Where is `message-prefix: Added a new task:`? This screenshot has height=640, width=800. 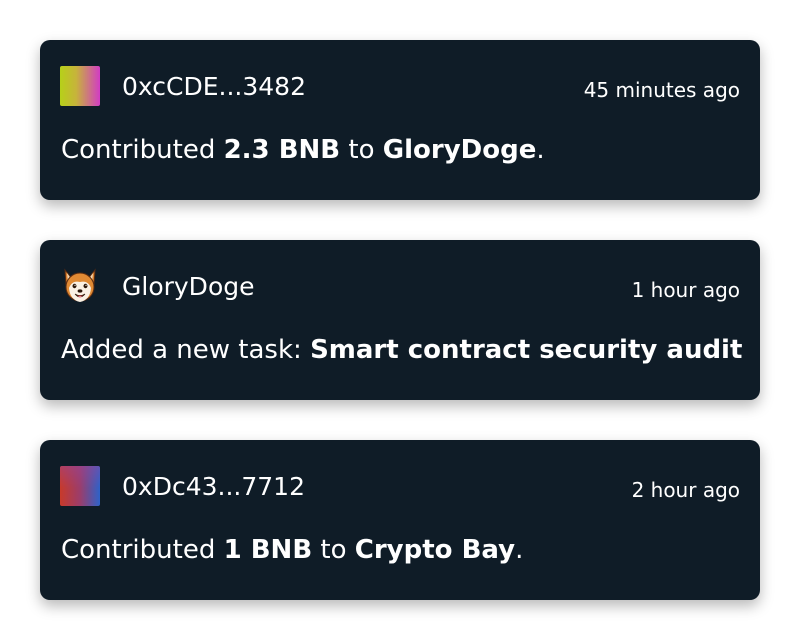 message-prefix: Added a new task: is located at coordinates (186, 350).